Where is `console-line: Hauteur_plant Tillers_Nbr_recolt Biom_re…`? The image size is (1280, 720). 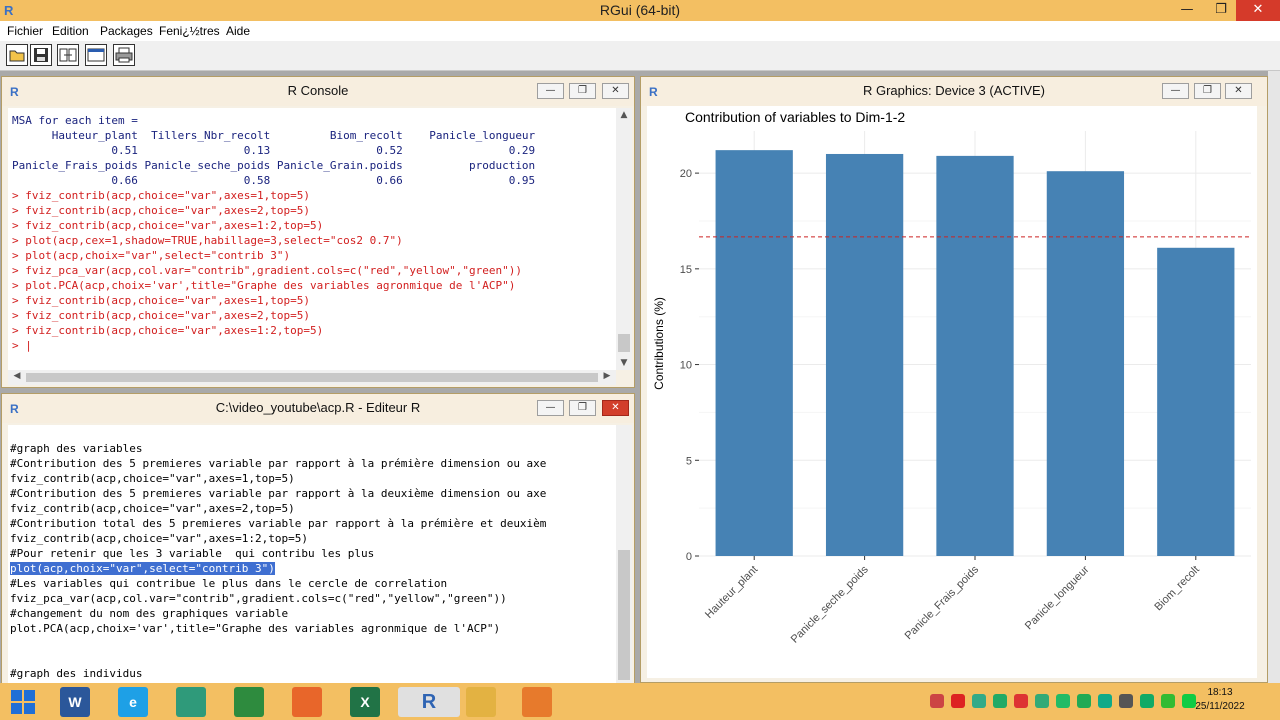 console-line: Hauteur_plant Tillers_Nbr_recolt Biom_re… is located at coordinates (314, 135).